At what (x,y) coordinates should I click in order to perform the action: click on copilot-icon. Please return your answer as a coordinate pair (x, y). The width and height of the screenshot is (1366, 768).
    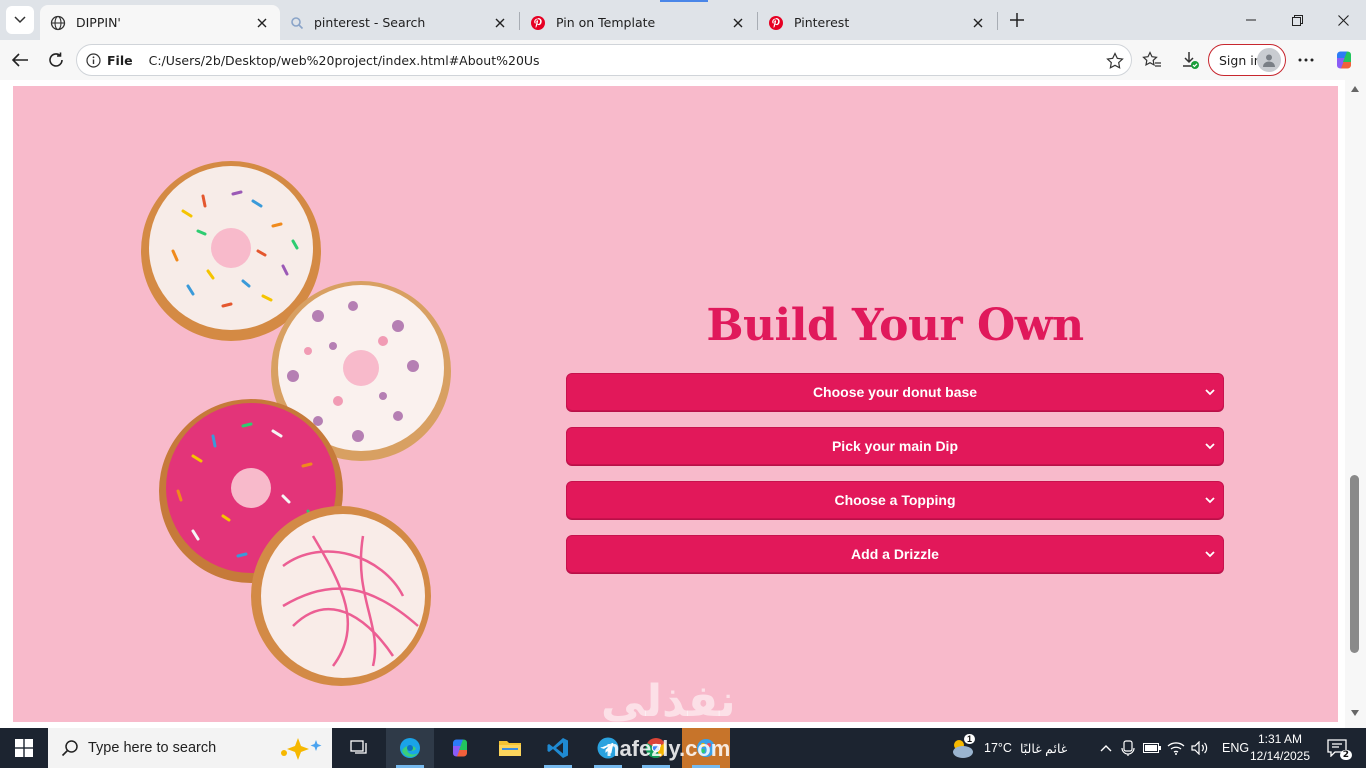
    Looking at the image, I should click on (1344, 60).